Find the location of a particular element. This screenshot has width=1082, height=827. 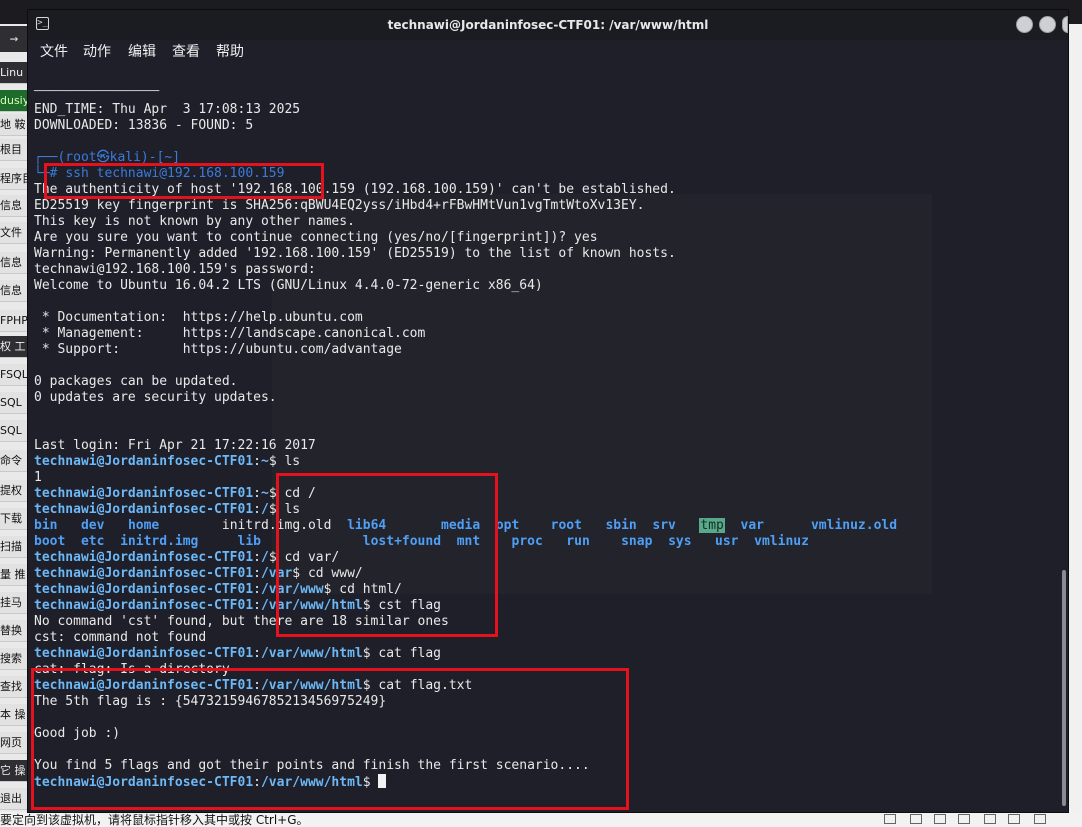

background-sidebar-item: 权 工 is located at coordinates (14, 347).